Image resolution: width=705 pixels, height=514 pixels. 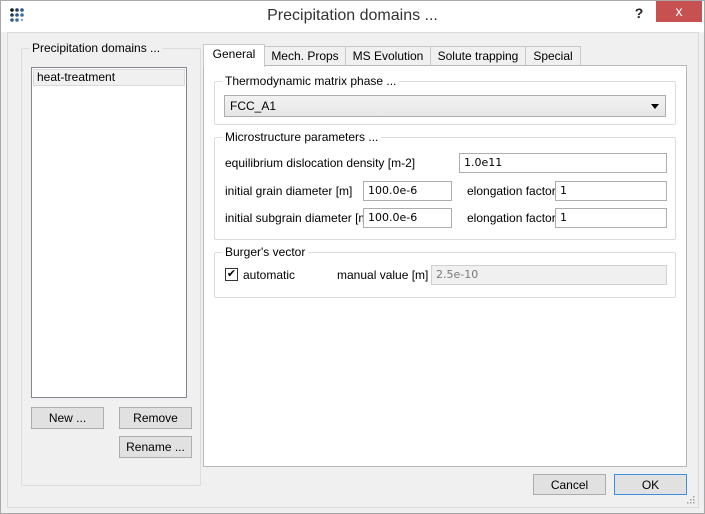 I want to click on subgrain-diameter-input: 100.0e-6, so click(x=407, y=218).